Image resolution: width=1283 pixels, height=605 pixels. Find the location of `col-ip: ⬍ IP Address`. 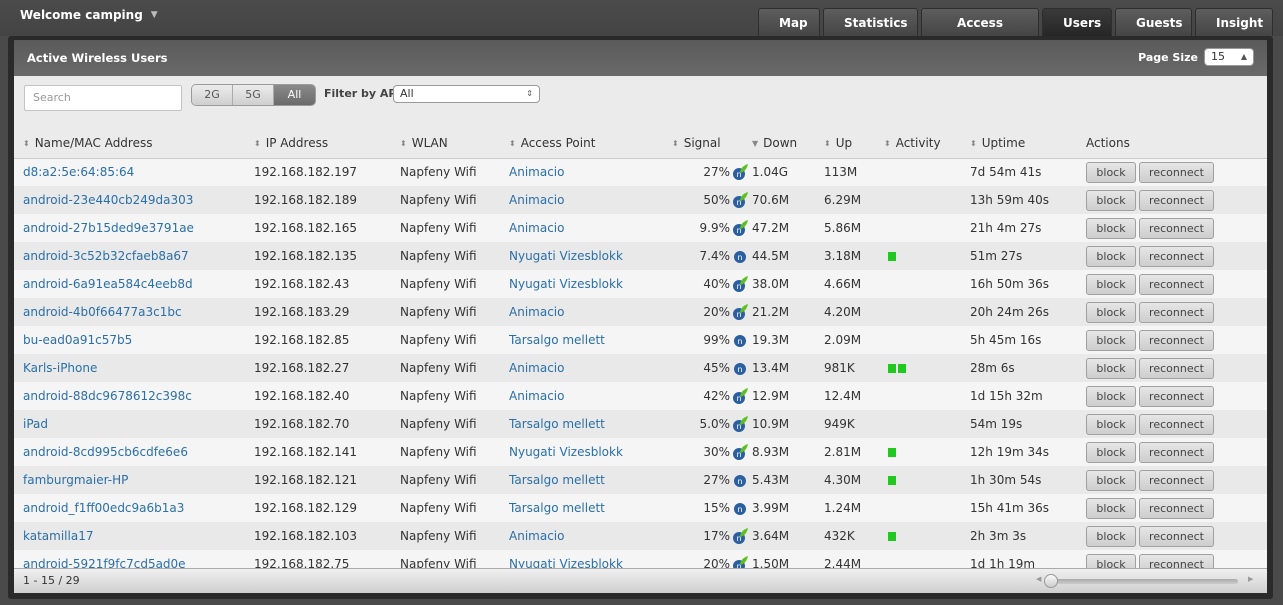

col-ip: ⬍ IP Address is located at coordinates (327, 143).